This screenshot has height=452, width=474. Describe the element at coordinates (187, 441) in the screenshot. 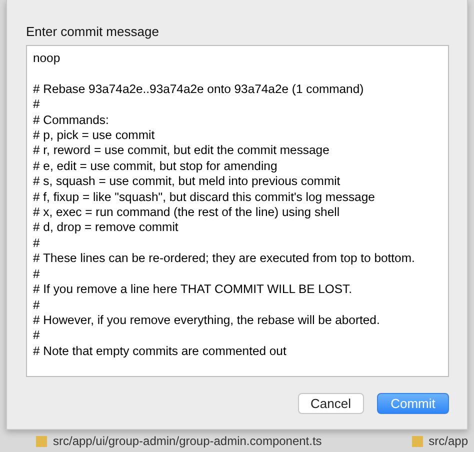

I see `file-path: src/app/ui/group-admin/group-admin.component.ts` at that location.